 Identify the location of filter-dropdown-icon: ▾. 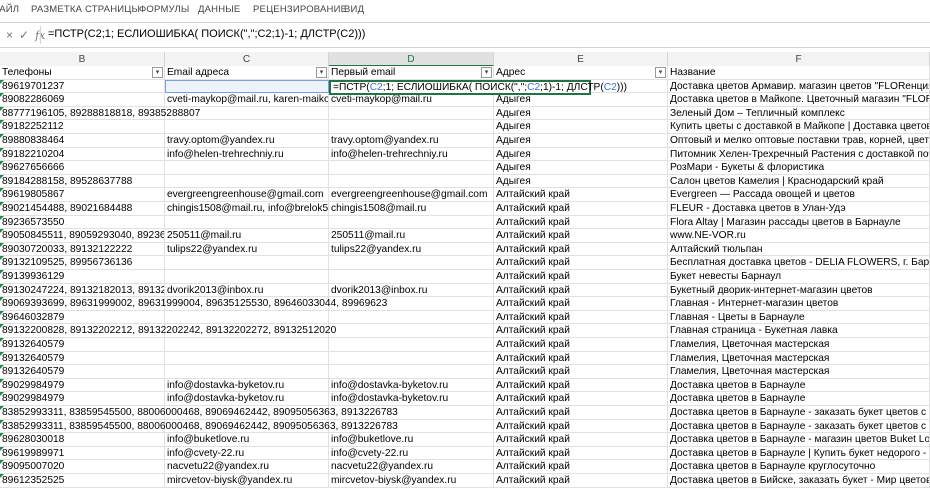
(157, 72).